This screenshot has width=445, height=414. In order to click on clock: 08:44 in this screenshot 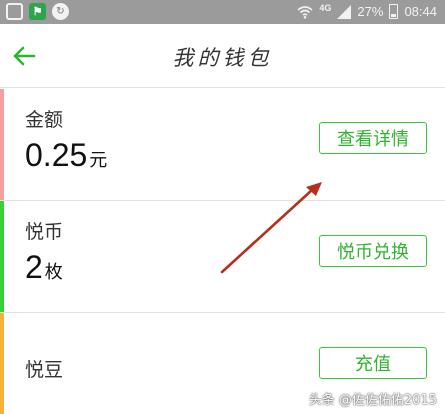, I will do `click(420, 11)`.